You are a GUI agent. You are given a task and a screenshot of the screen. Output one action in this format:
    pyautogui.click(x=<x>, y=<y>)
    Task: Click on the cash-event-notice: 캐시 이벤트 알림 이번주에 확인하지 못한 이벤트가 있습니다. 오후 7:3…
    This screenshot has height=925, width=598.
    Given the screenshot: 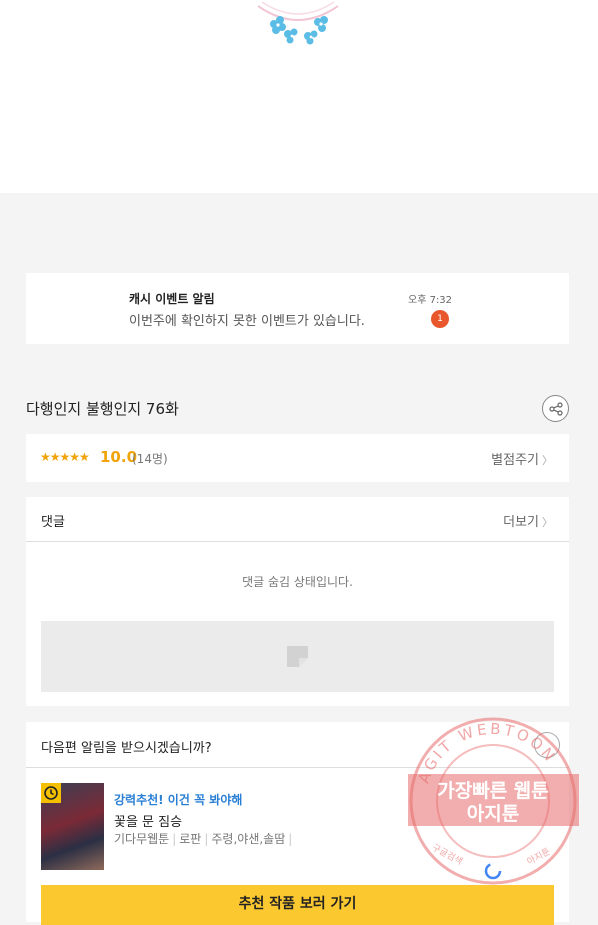 What is the action you would take?
    pyautogui.click(x=297, y=308)
    